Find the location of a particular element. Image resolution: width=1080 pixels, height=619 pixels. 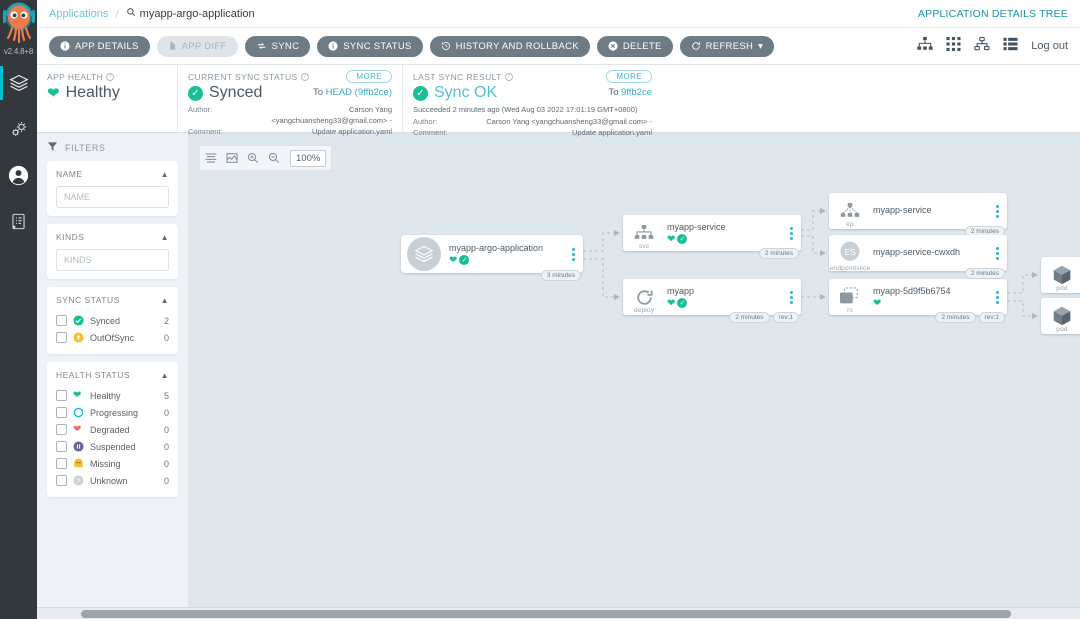

zoom-level-value: 100% is located at coordinates (308, 158).